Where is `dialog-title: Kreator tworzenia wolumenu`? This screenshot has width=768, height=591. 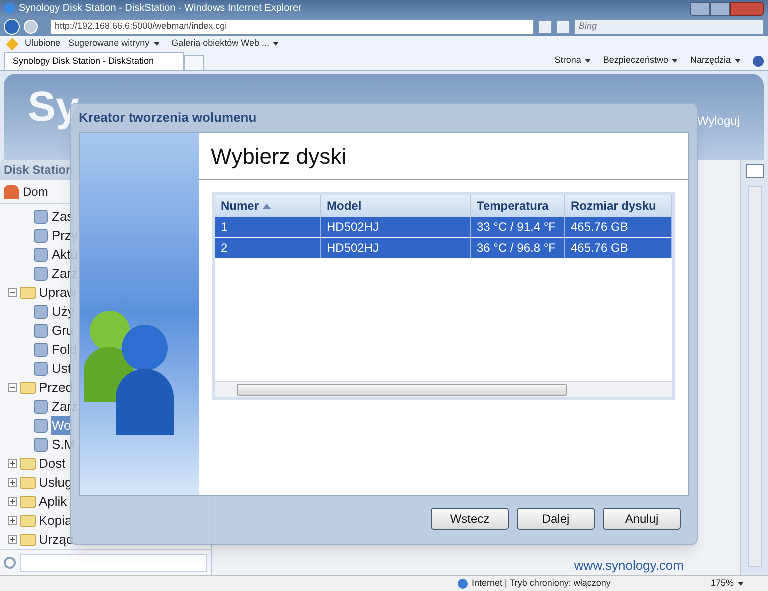
dialog-title: Kreator tworzenia wolumenu is located at coordinates (168, 118).